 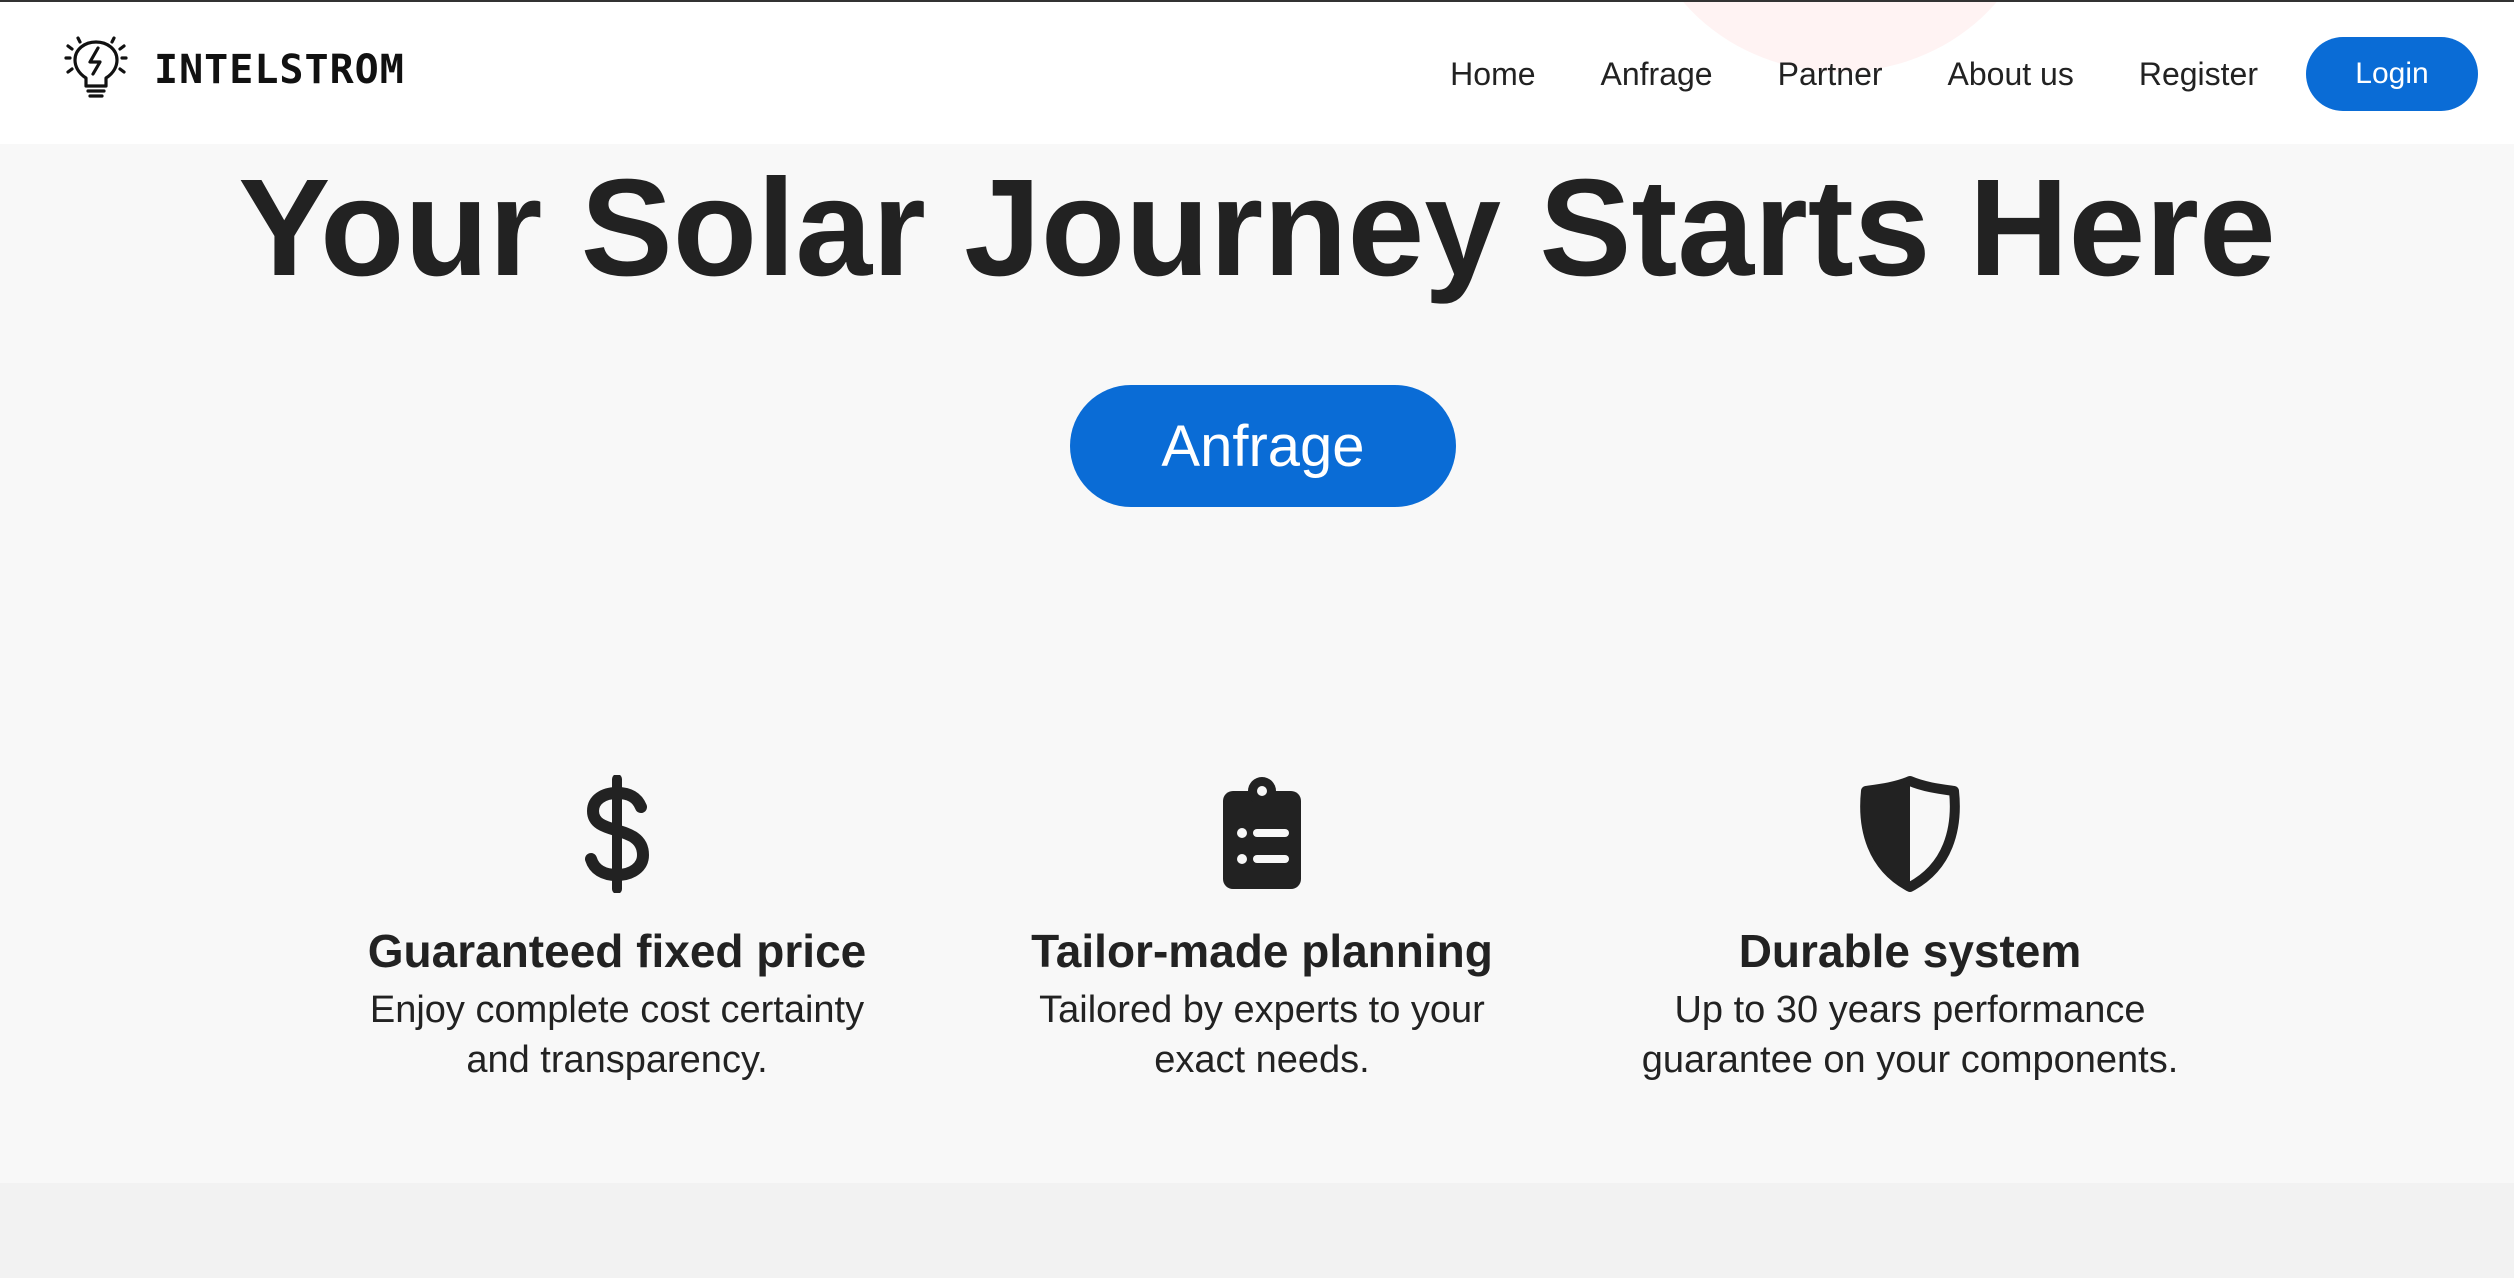 What do you see at coordinates (1262, 1035) in the screenshot?
I see `feature-text: Tailored by experts to your exact needs.` at bounding box center [1262, 1035].